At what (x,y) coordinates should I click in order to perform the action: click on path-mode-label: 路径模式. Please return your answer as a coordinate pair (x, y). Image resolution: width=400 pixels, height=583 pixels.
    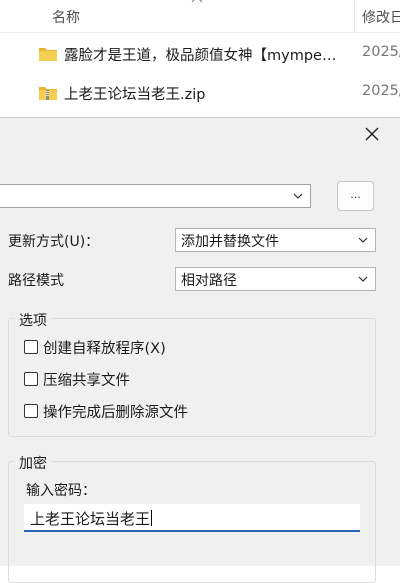
    Looking at the image, I should click on (36, 281).